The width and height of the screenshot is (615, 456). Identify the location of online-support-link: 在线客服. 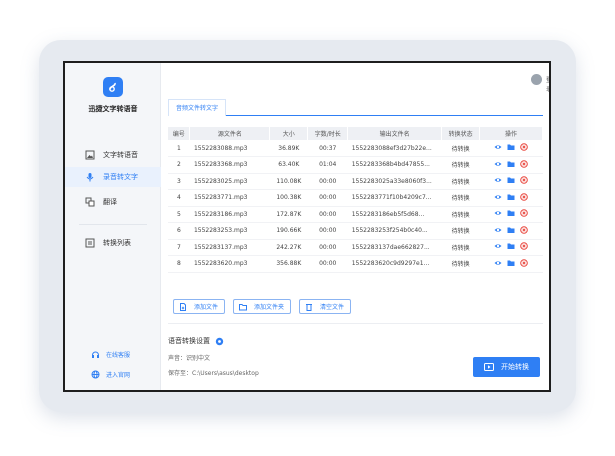
(110, 354).